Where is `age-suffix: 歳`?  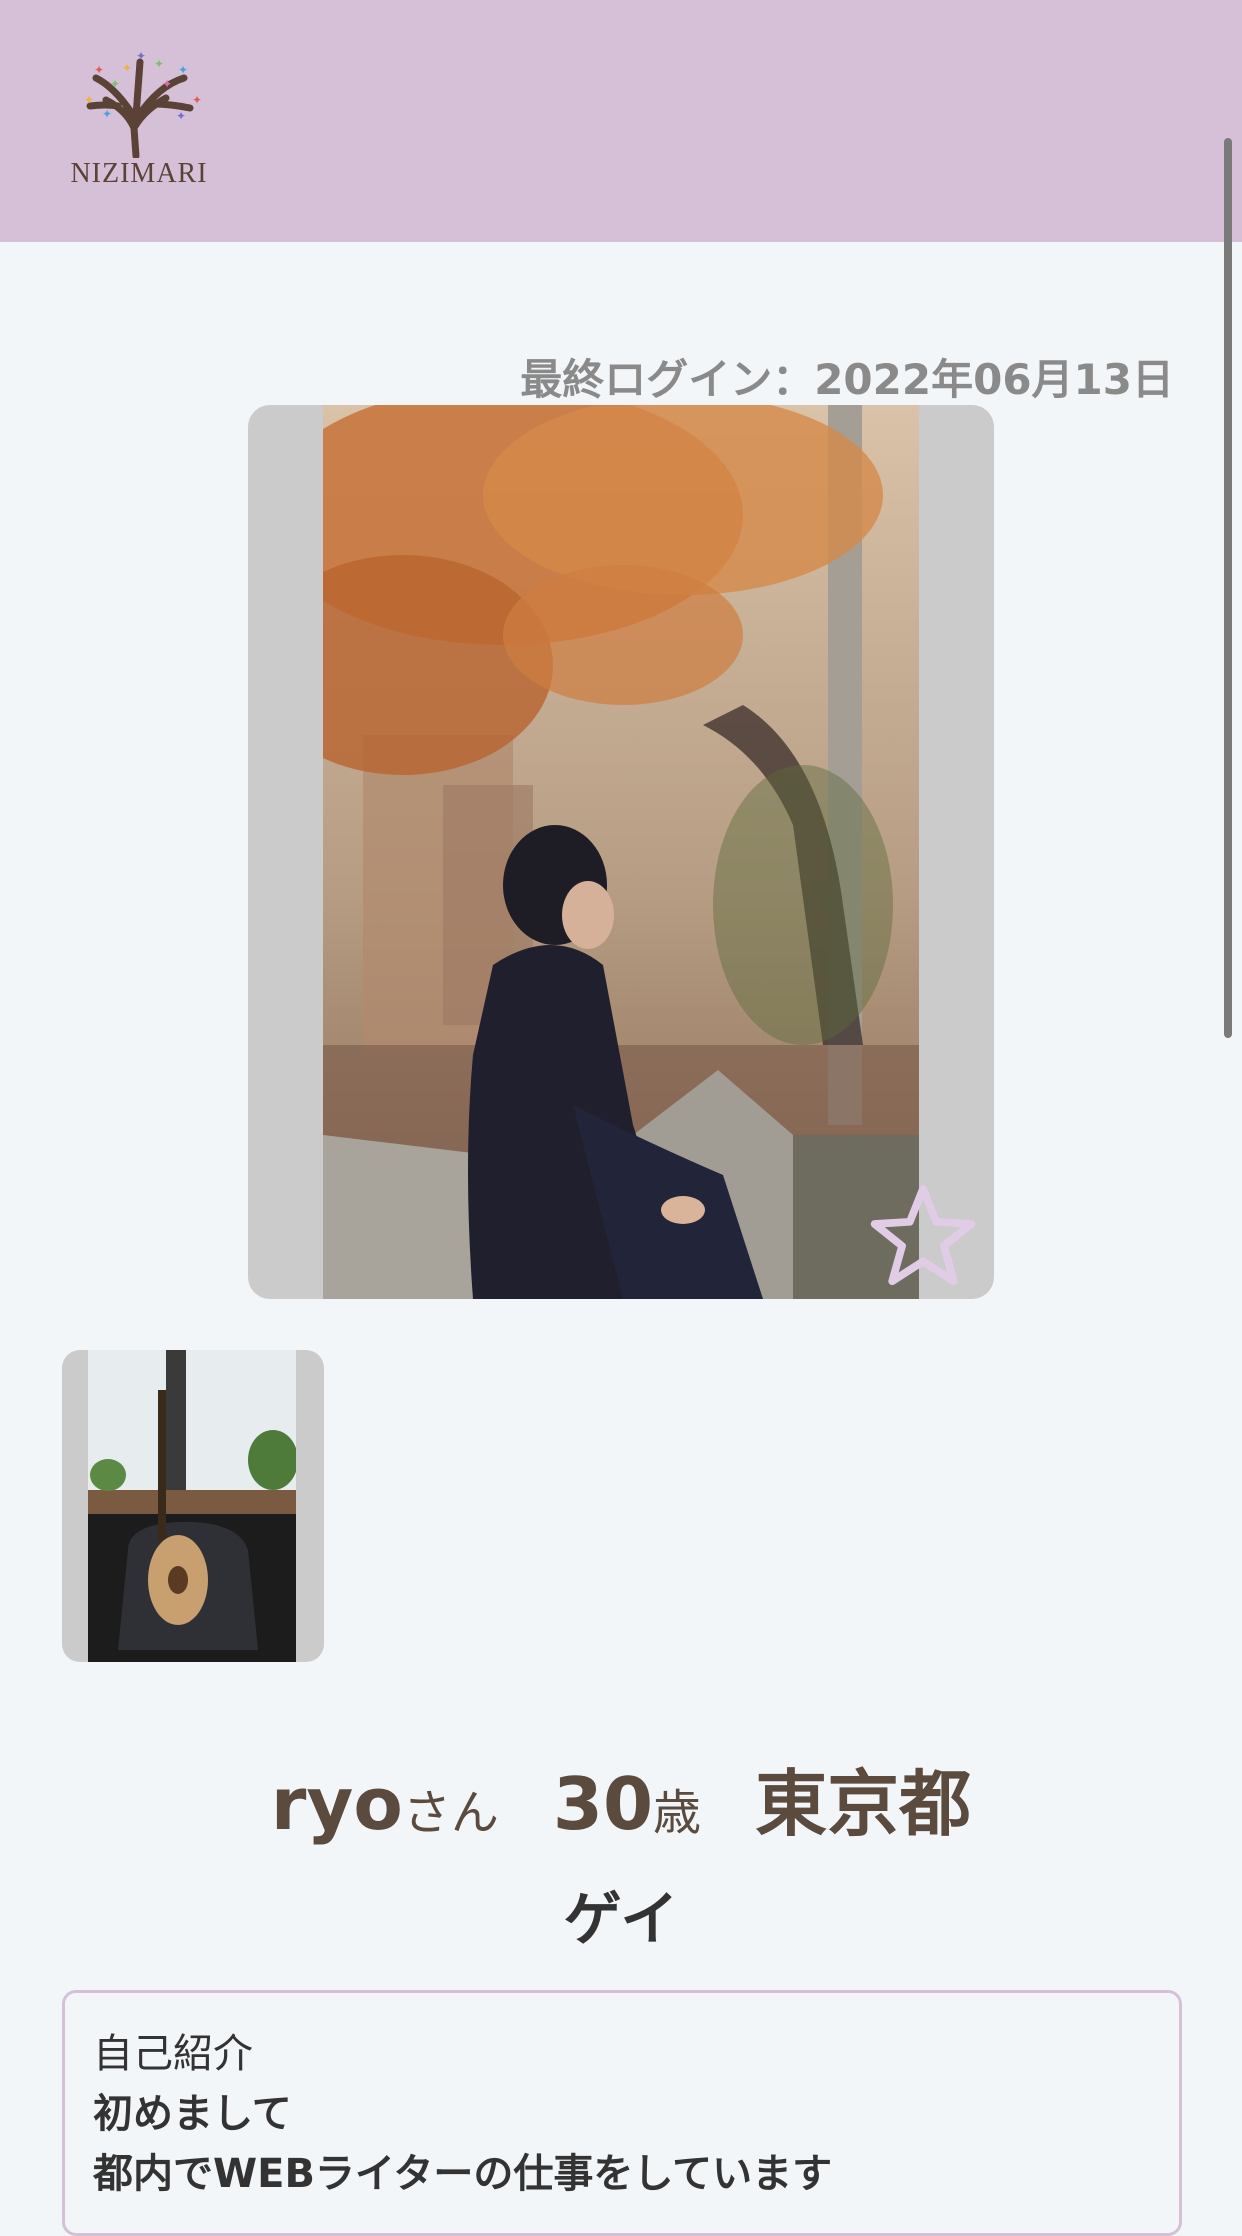
age-suffix: 歳 is located at coordinates (677, 1813).